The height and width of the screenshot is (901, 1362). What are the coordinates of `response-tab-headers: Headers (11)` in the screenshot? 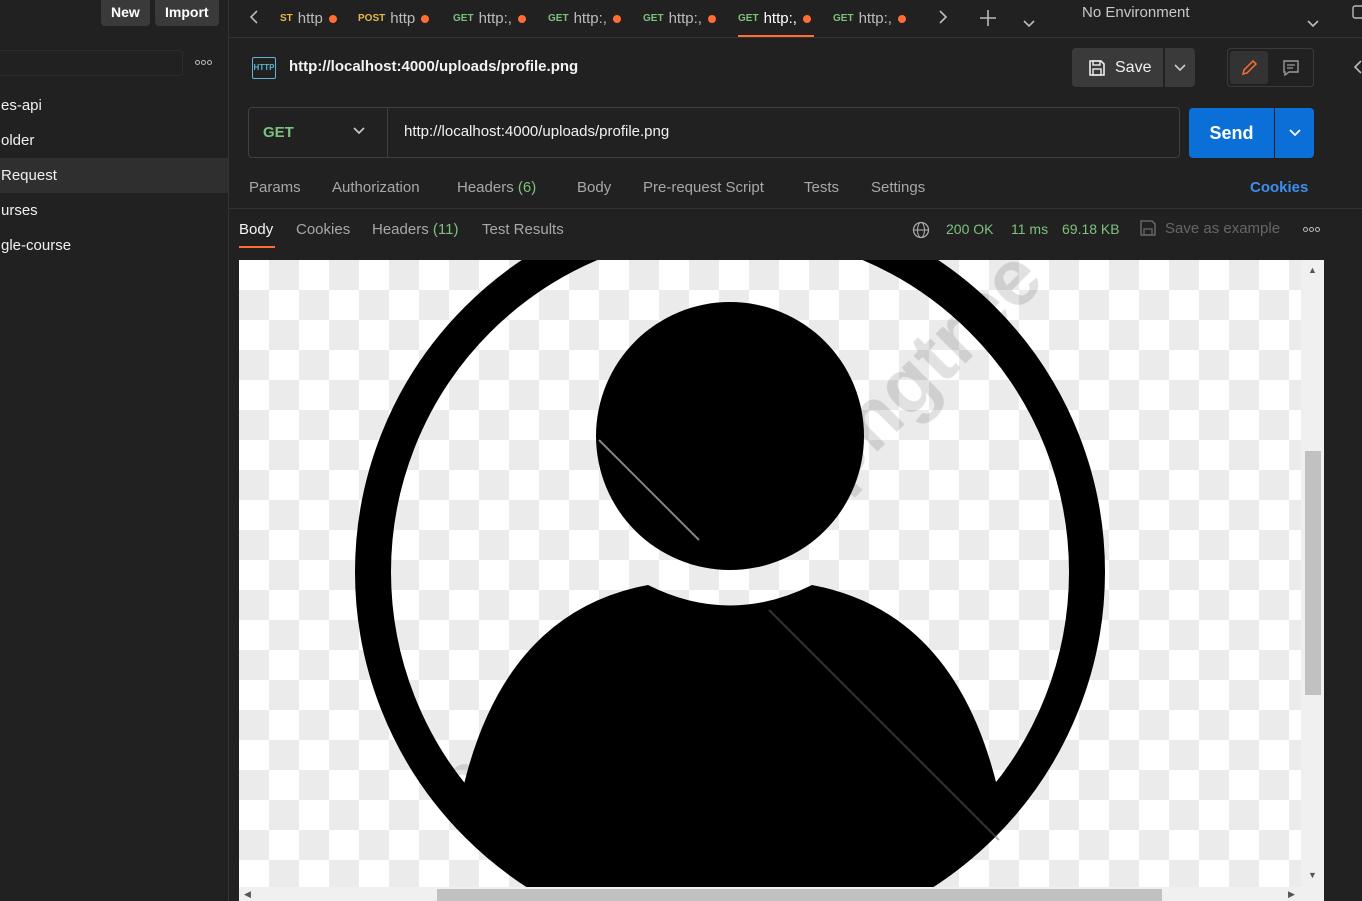 It's located at (415, 229).